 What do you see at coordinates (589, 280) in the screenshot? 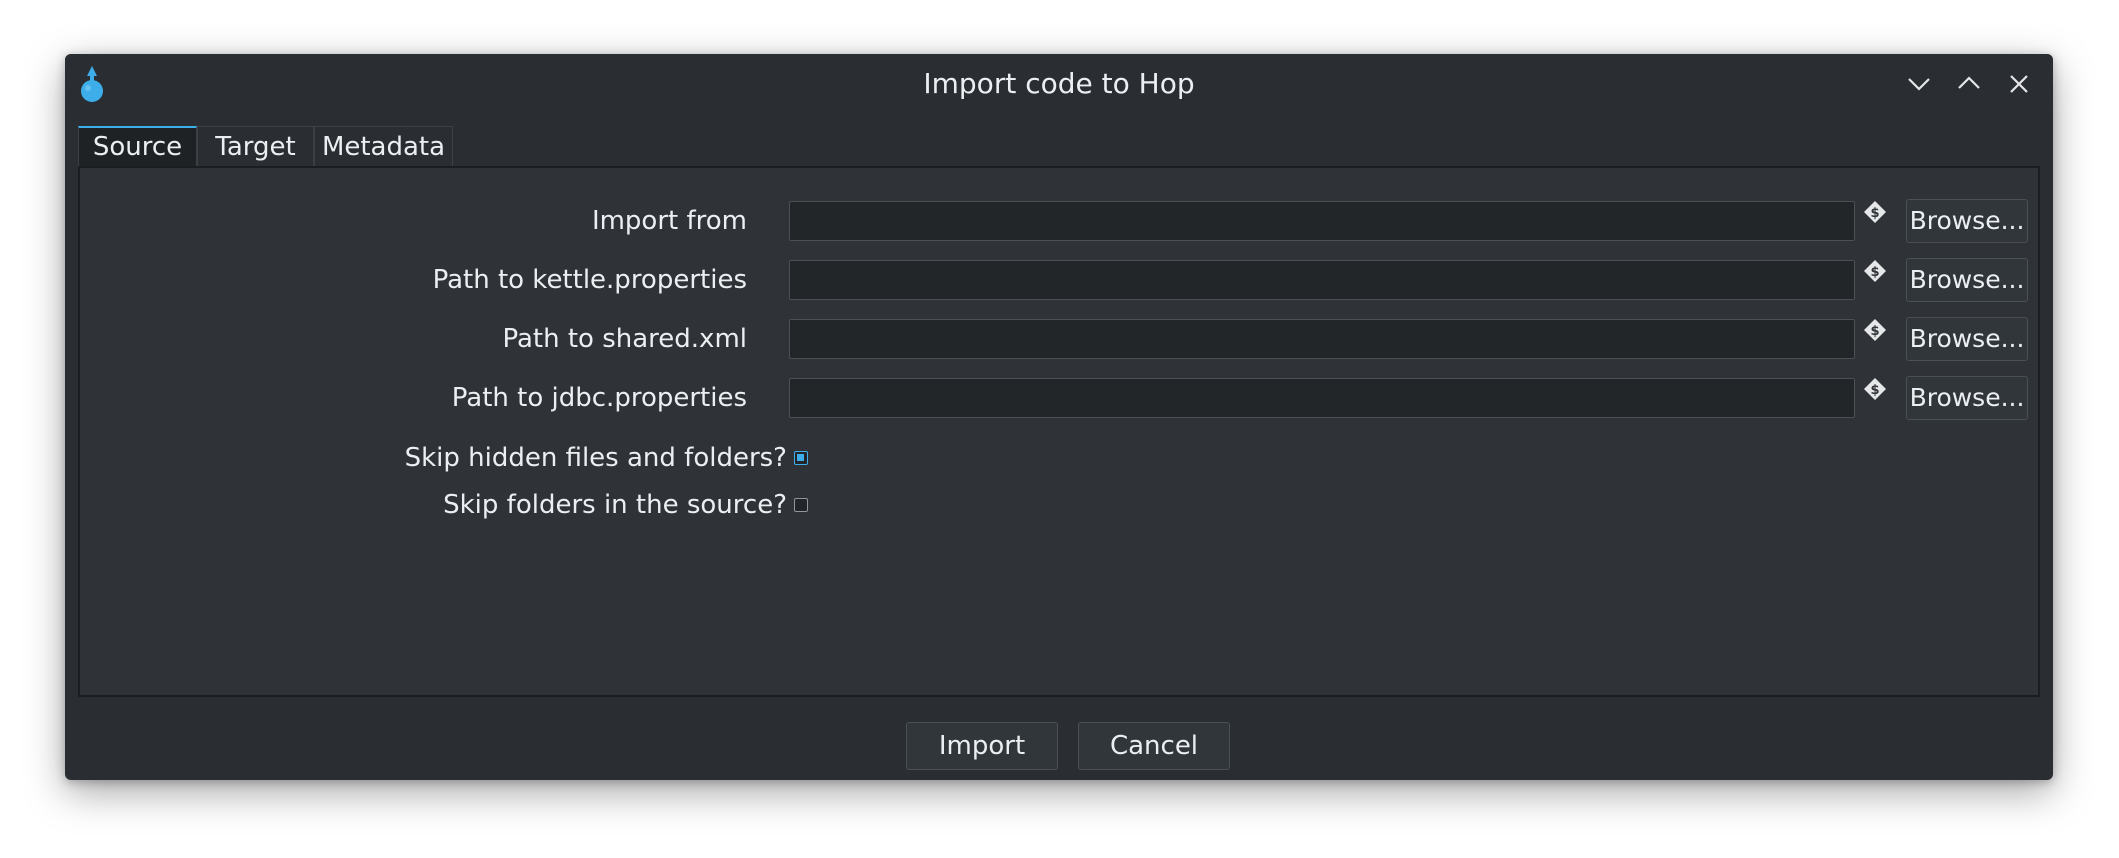
I see `kettle-properties-label: Path to kettle.properties` at bounding box center [589, 280].